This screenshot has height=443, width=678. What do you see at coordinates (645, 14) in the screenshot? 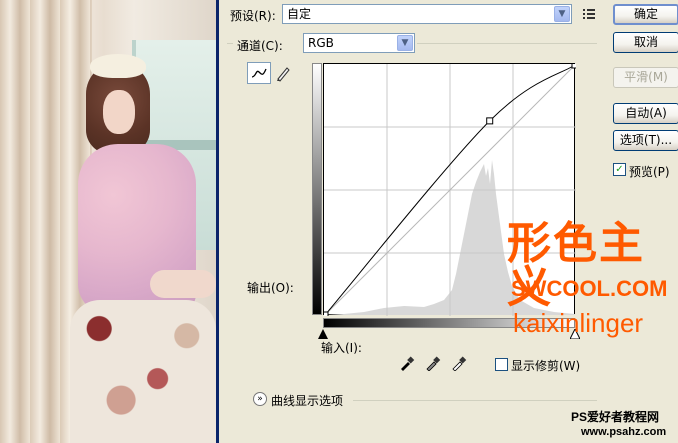
I see `ok-button: 确定` at bounding box center [645, 14].